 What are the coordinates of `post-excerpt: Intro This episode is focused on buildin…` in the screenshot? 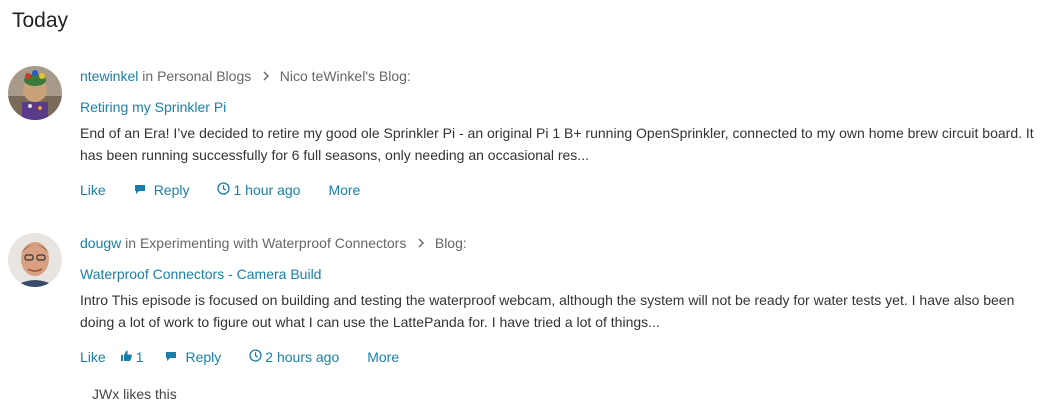 It's located at (547, 311).